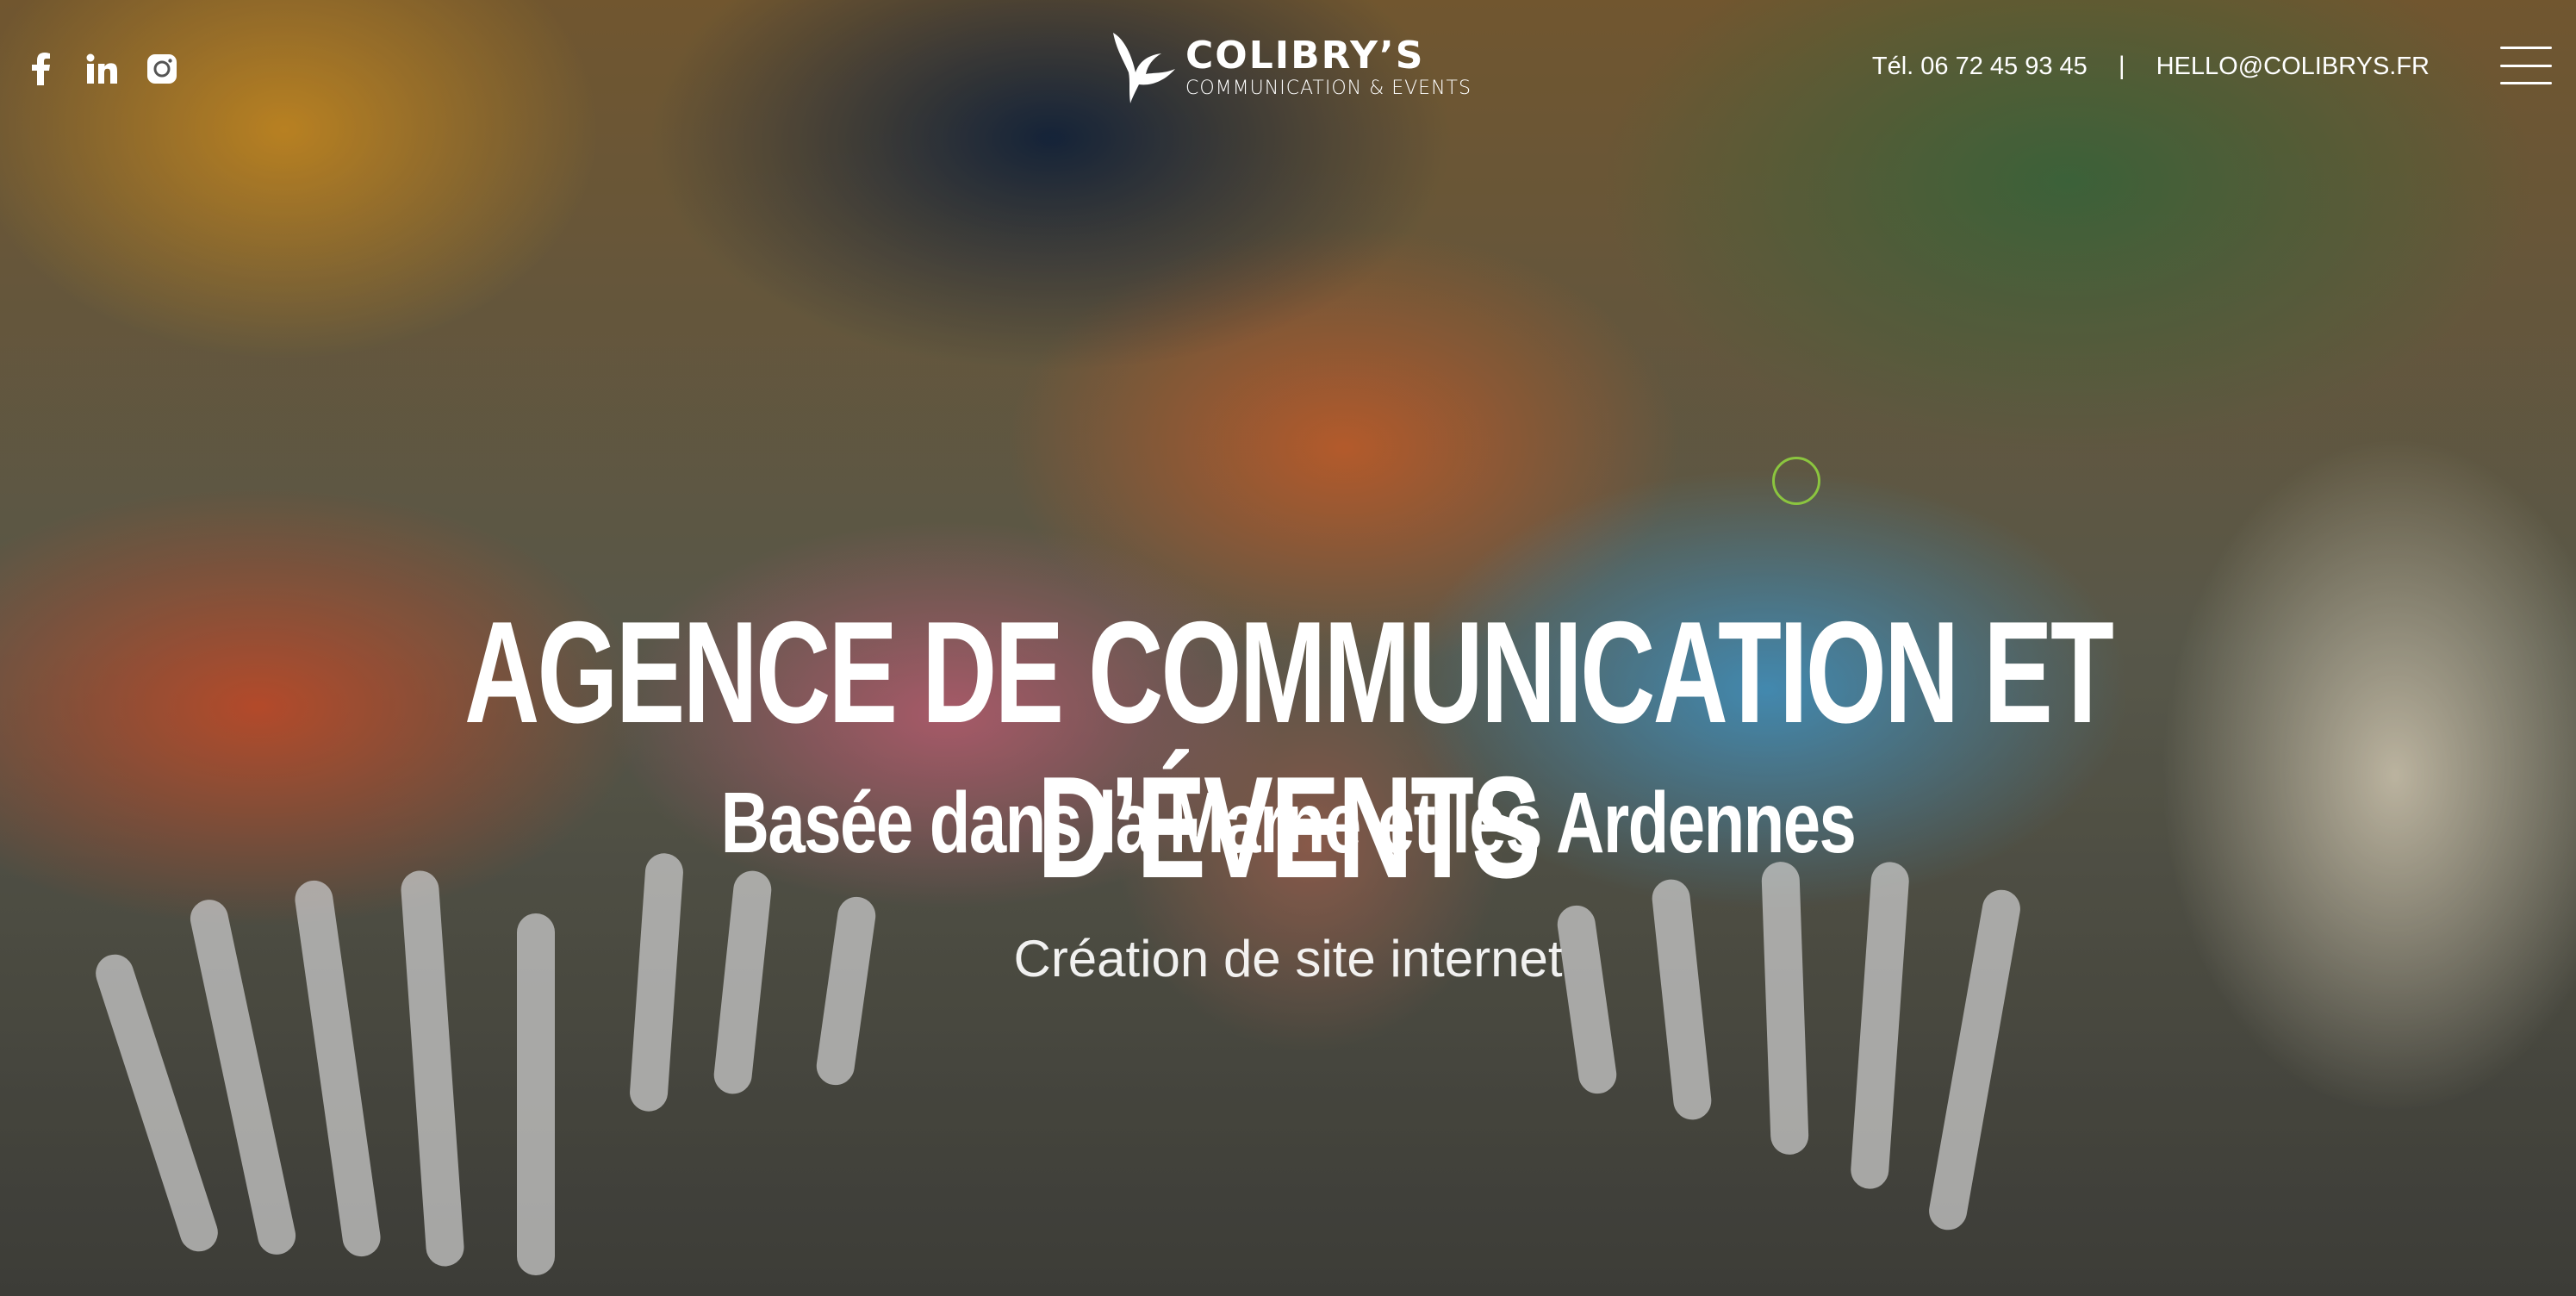 This screenshot has width=2576, height=1296. What do you see at coordinates (2293, 67) in the screenshot?
I see `email-link: HELLO@COLIBRYS.FR` at bounding box center [2293, 67].